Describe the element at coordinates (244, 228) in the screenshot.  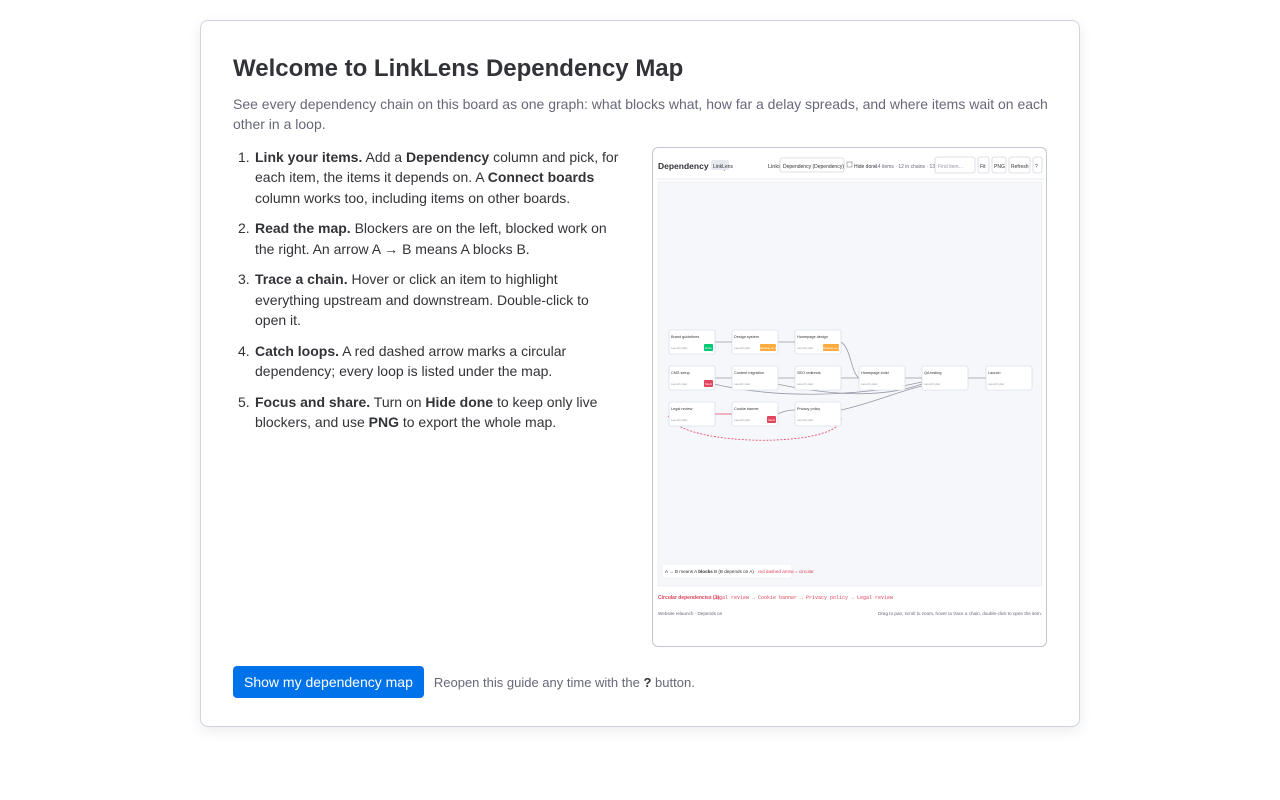
I see `step-number: 2.` at that location.